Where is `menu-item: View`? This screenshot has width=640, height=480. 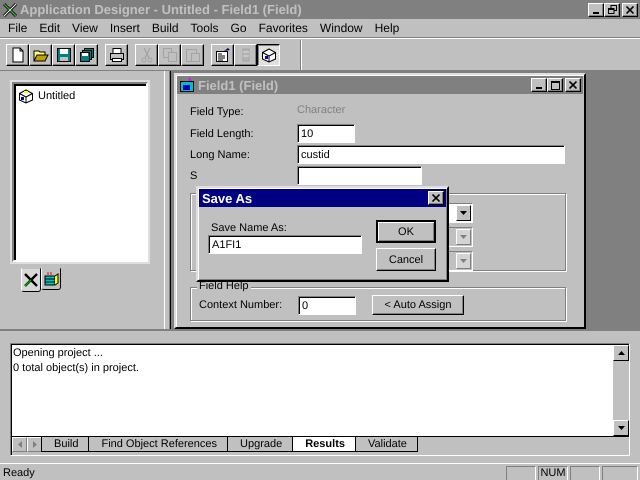
menu-item: View is located at coordinates (85, 28).